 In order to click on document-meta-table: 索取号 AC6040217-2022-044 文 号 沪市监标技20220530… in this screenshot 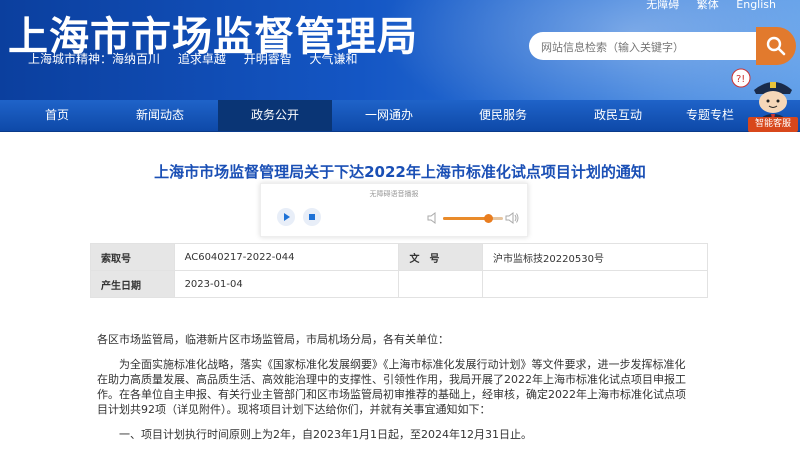, I will do `click(399, 270)`.